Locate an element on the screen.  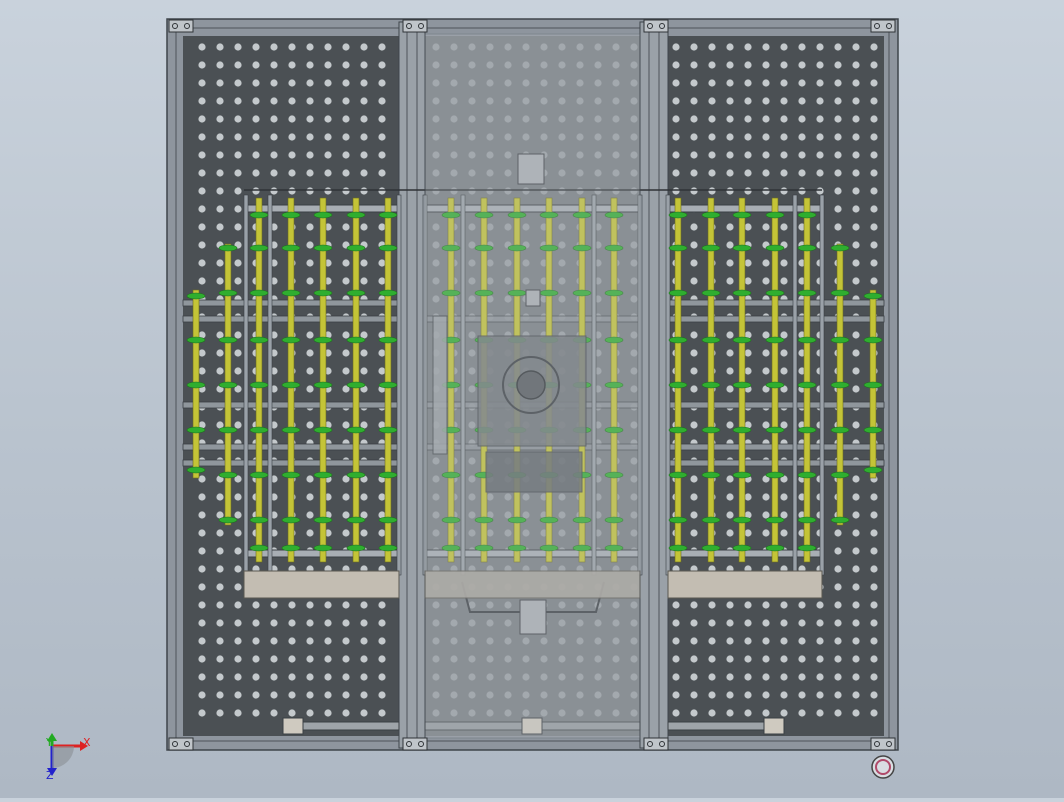
vertical-support is located at coordinates (270, 385).